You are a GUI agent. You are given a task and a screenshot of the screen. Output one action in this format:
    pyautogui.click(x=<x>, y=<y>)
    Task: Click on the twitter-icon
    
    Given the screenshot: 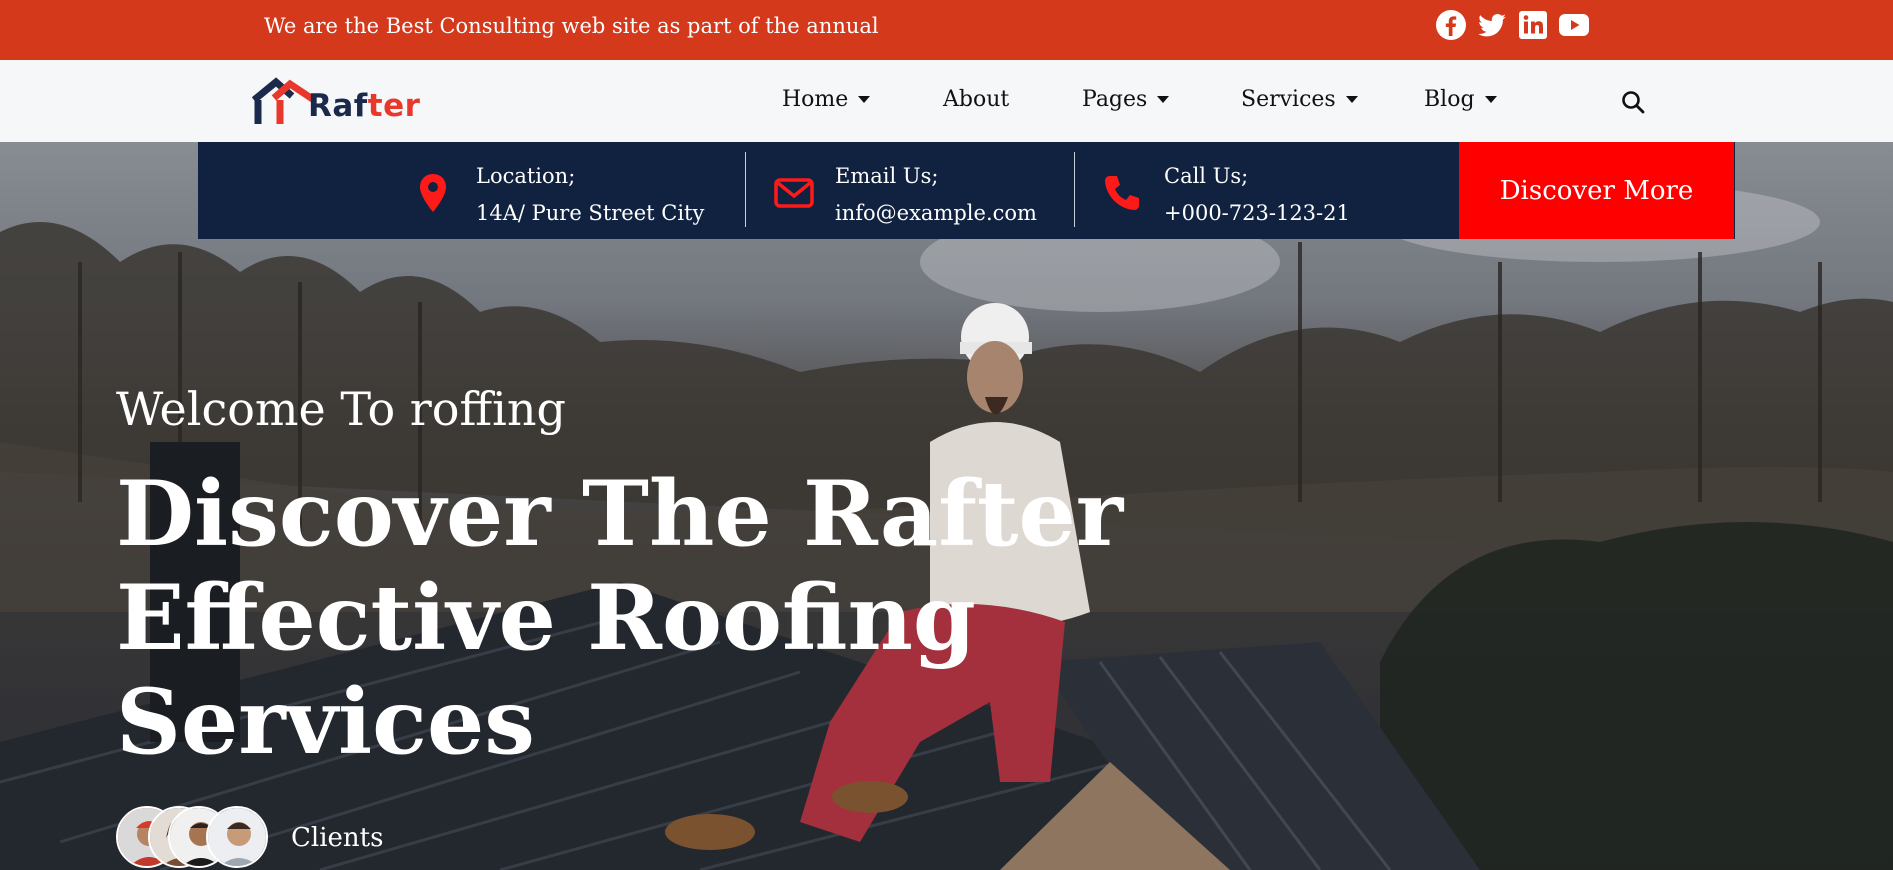 What is the action you would take?
    pyautogui.click(x=1491, y=25)
    